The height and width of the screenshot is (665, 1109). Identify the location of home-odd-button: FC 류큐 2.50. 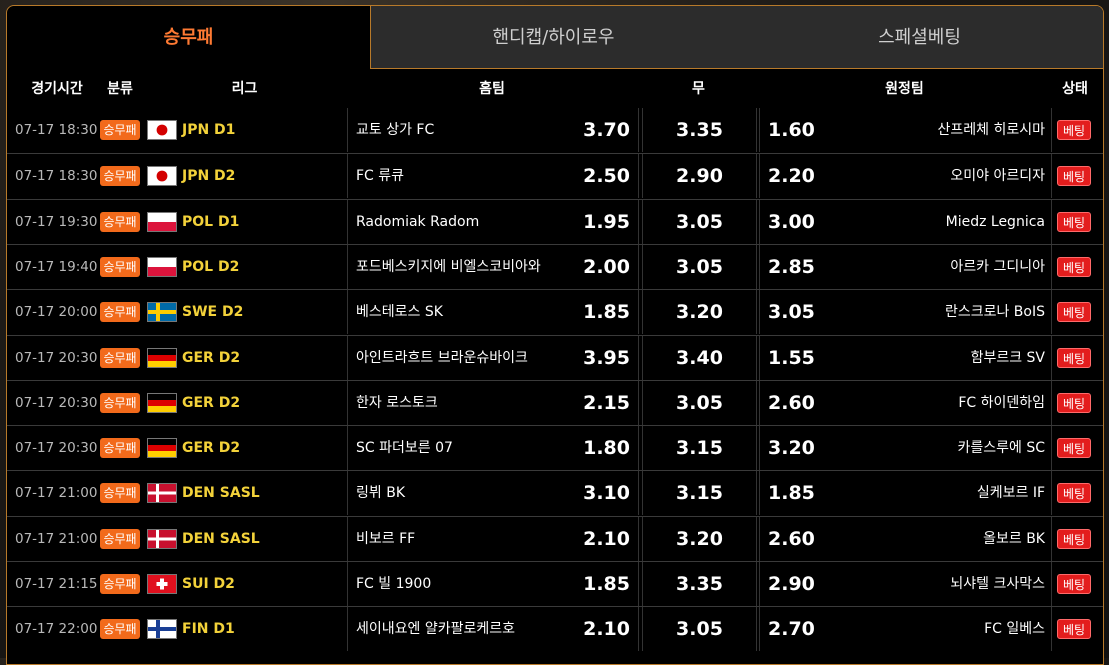
(493, 176).